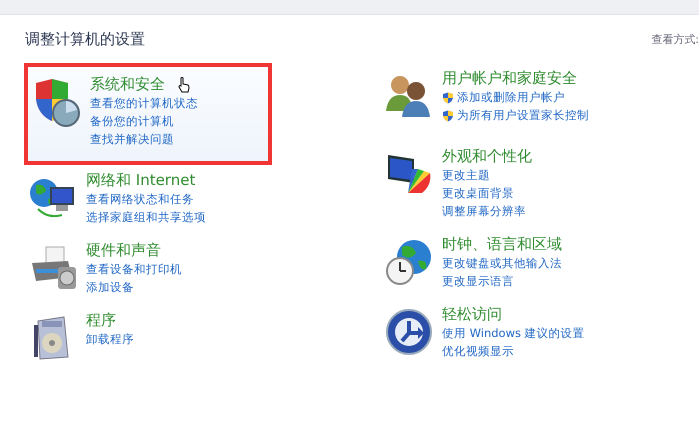  I want to click on task-link: 更改显示语言, so click(502, 281).